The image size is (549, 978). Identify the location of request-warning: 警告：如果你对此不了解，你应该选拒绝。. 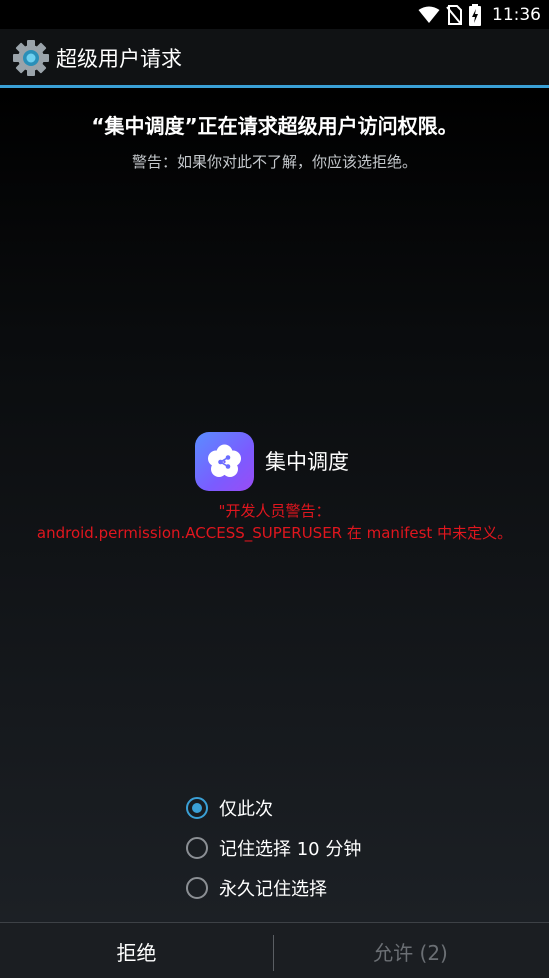
(274, 162).